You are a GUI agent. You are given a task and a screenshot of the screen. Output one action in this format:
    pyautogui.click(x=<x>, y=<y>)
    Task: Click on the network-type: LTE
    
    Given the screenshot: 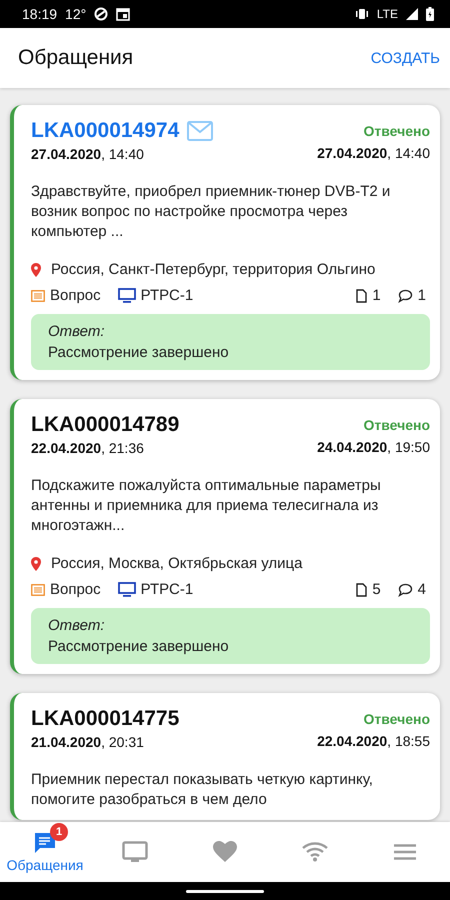 What is the action you would take?
    pyautogui.click(x=387, y=14)
    